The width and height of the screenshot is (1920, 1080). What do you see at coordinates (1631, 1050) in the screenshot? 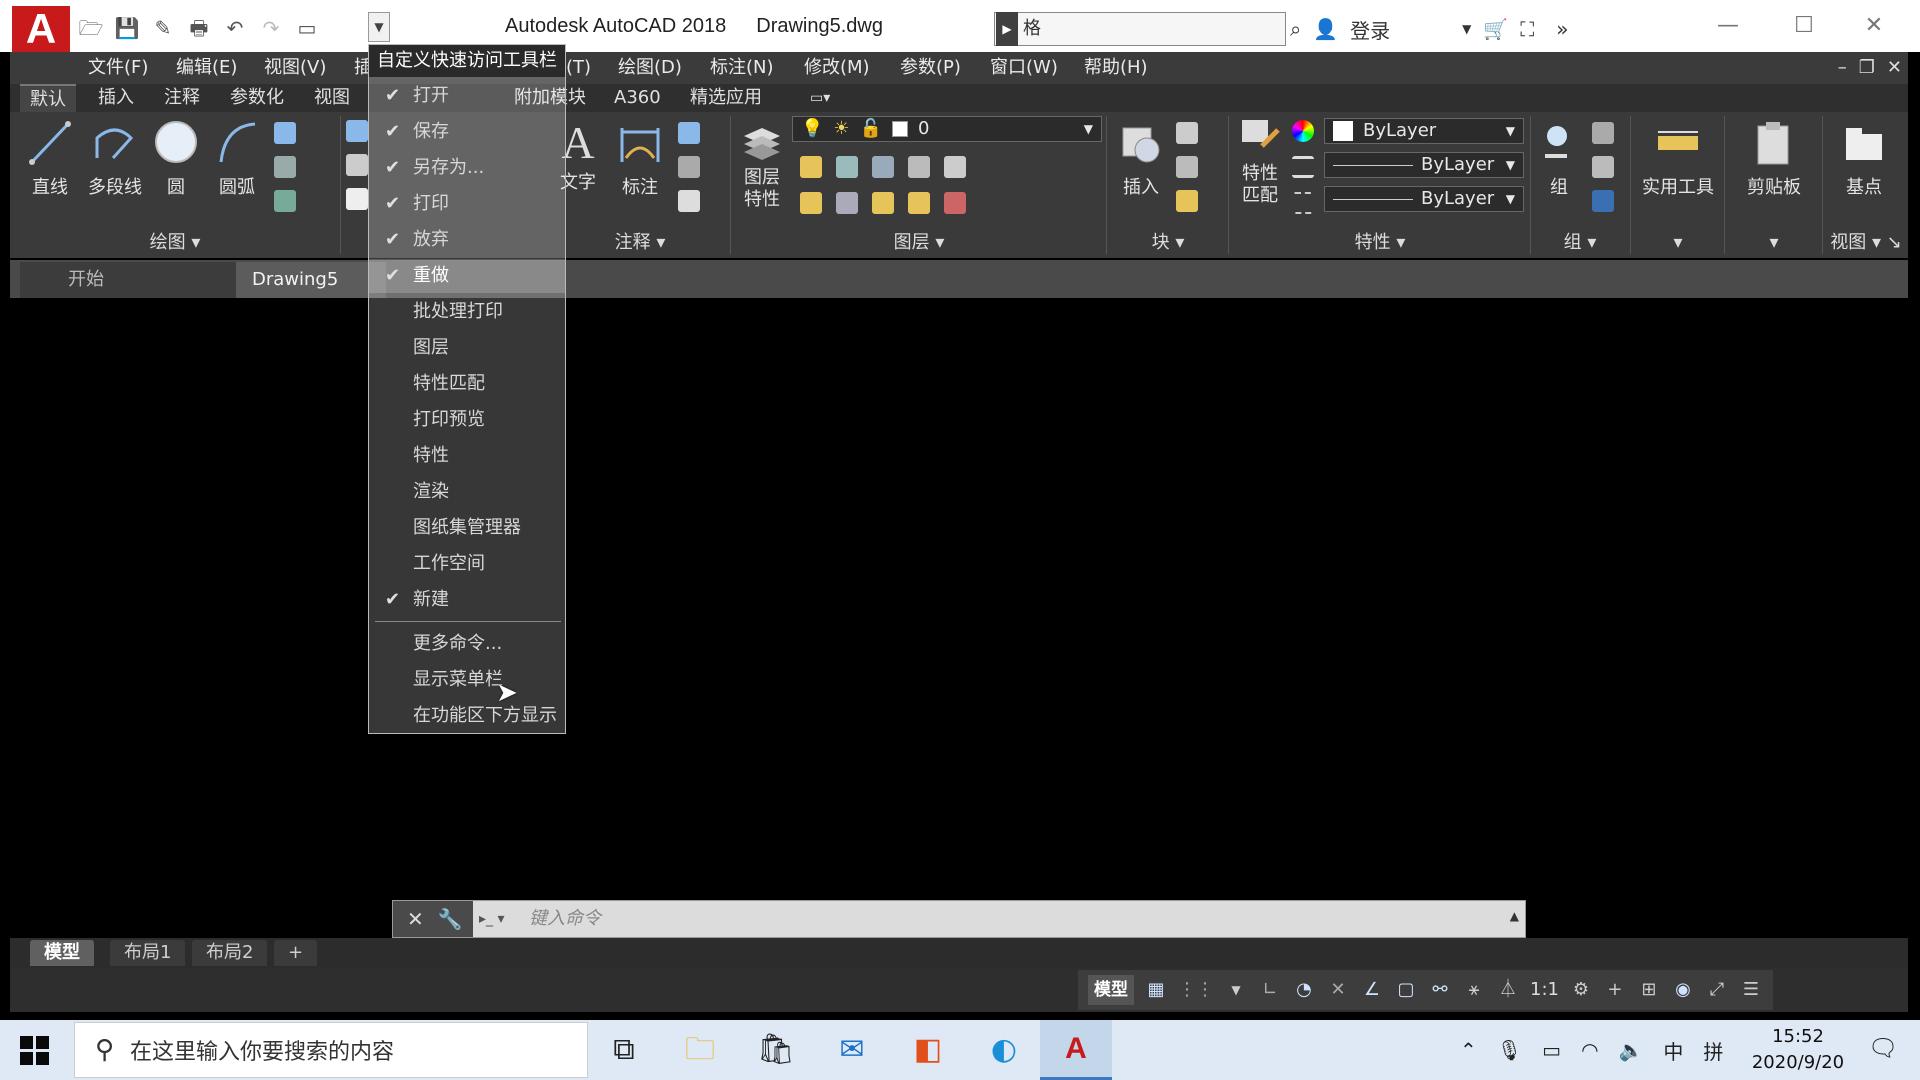
I see `volume-icon: 🔈` at bounding box center [1631, 1050].